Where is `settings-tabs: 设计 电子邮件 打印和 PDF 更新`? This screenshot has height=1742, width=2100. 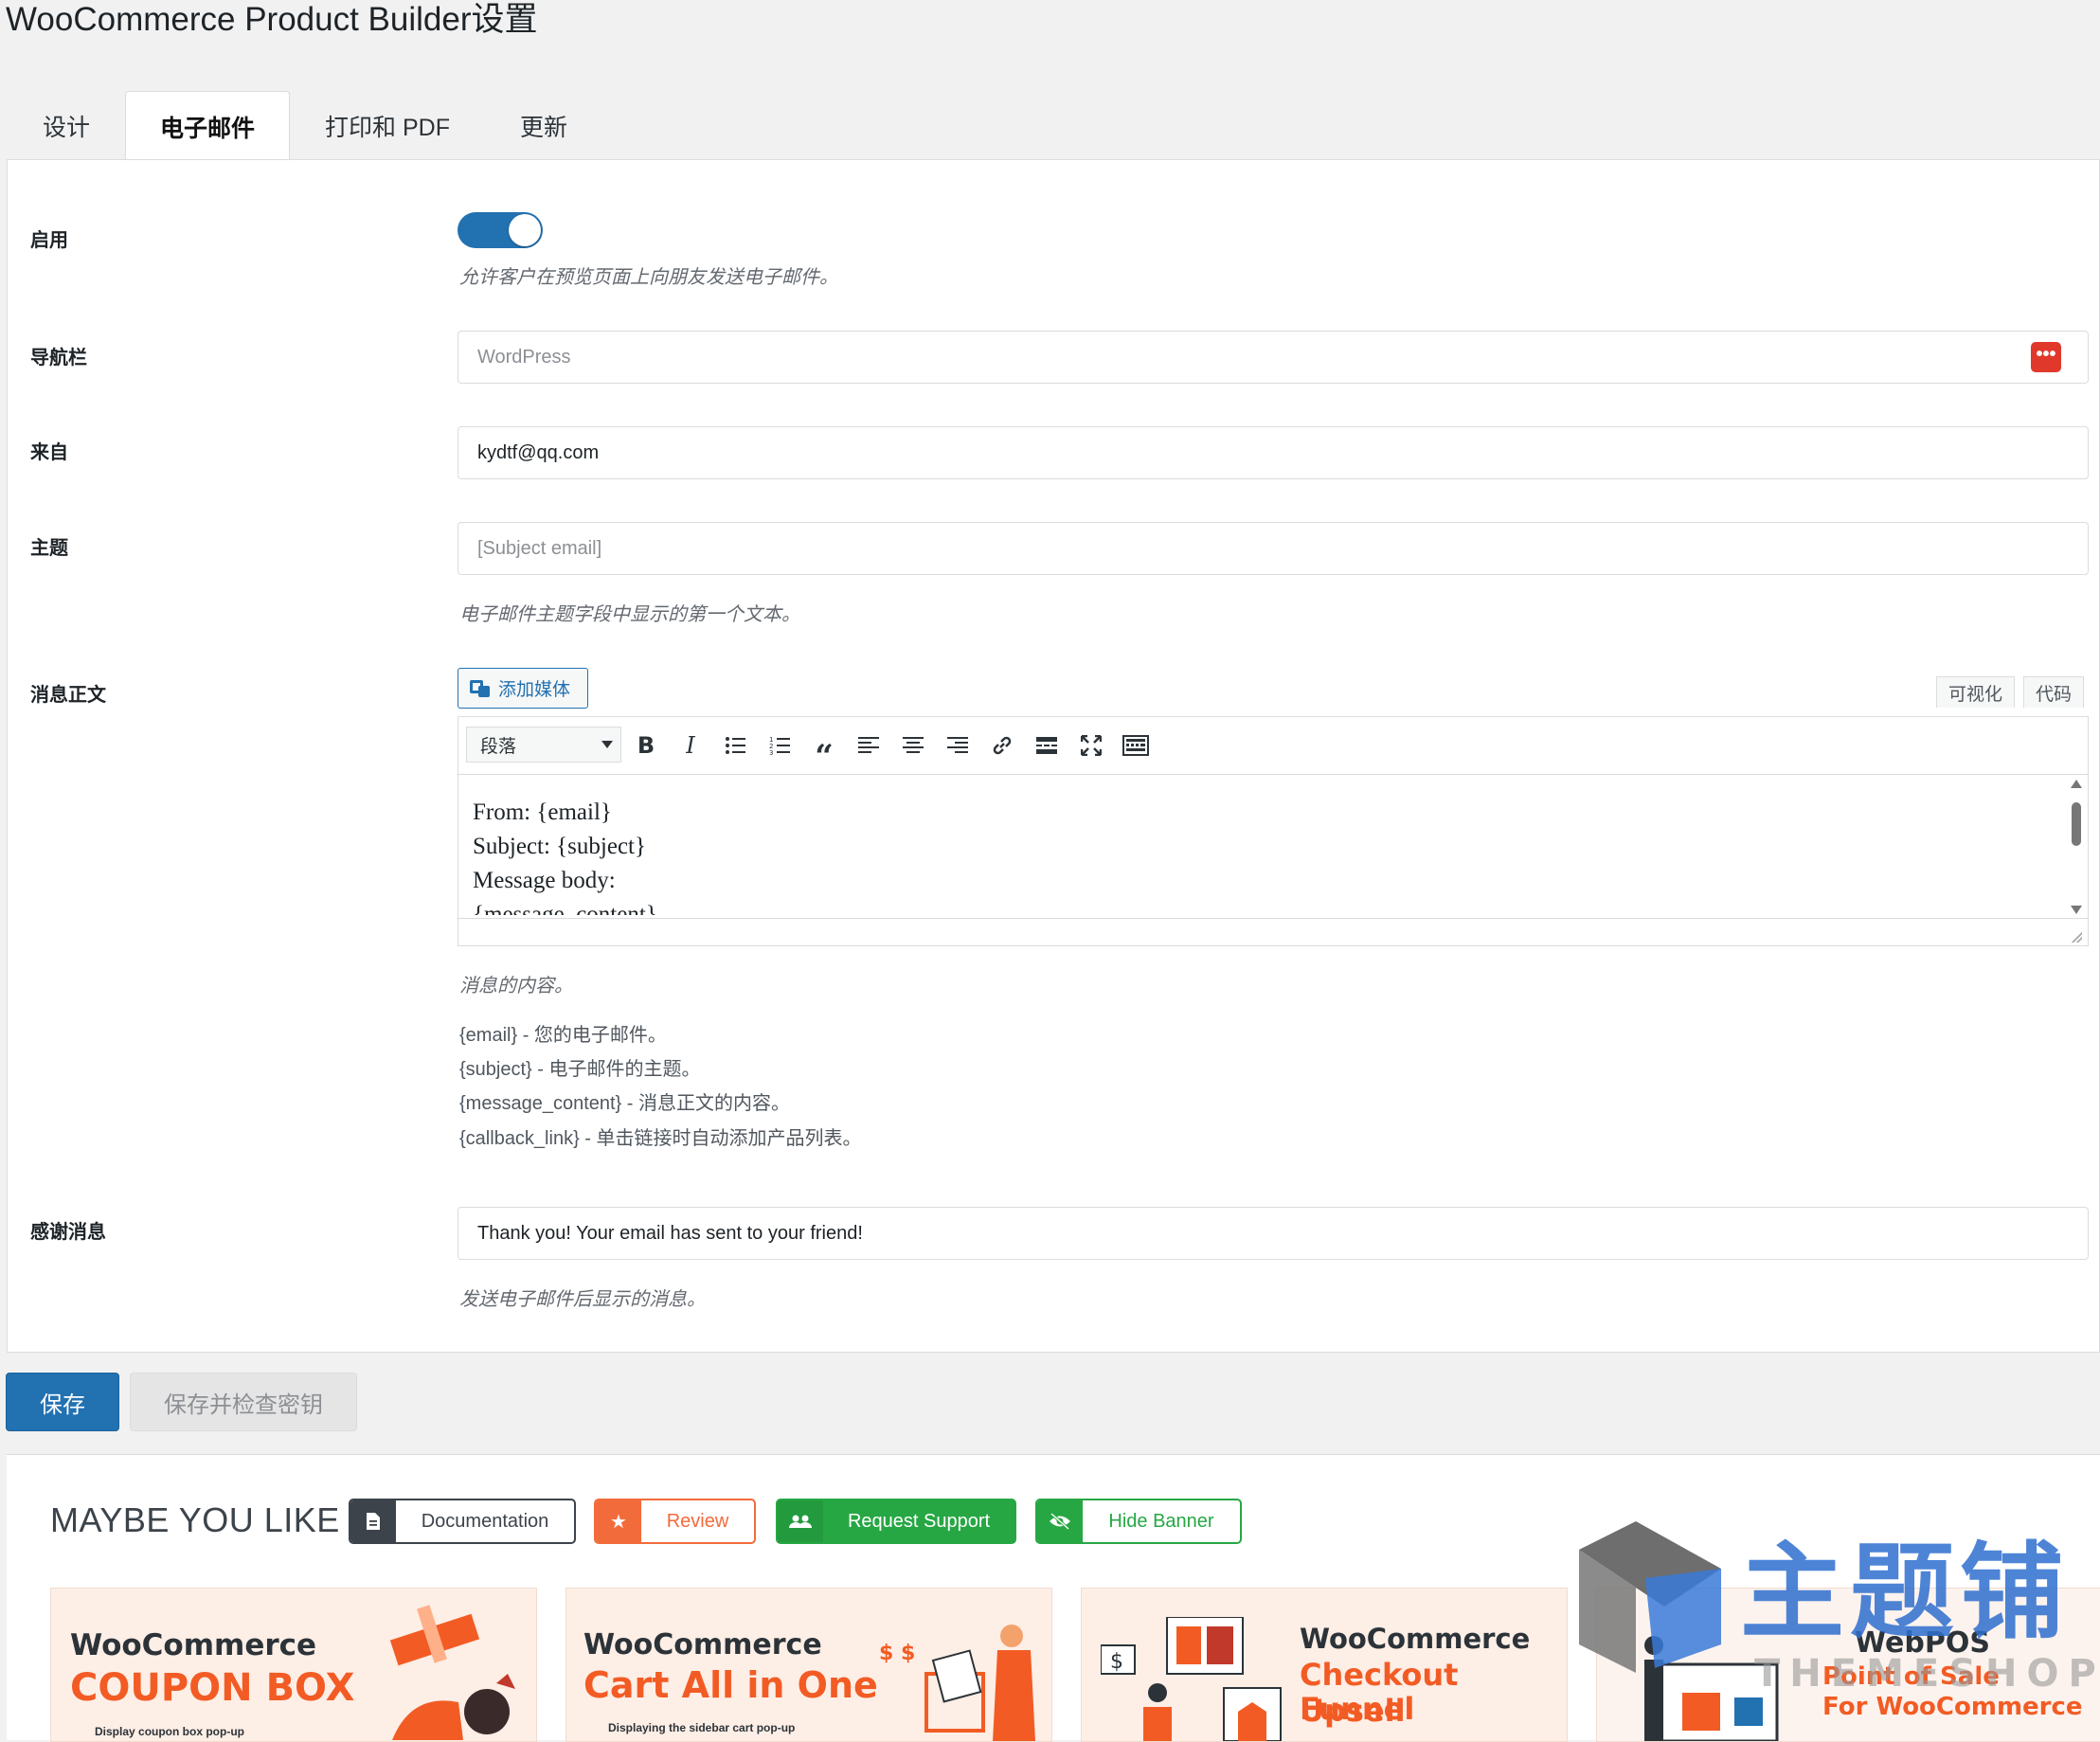 settings-tabs: 设计 电子邮件 打印和 PDF 更新 is located at coordinates (305, 126).